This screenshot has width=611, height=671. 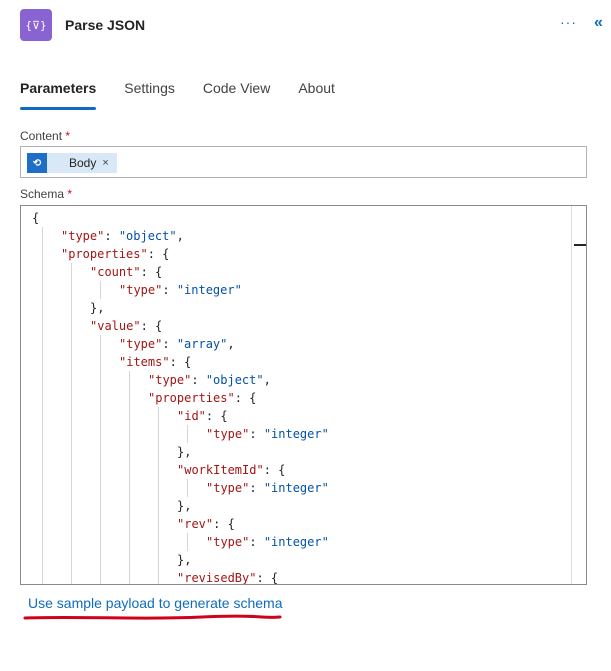 What do you see at coordinates (231, 470) in the screenshot?
I see `code-line: "workItemId": {` at bounding box center [231, 470].